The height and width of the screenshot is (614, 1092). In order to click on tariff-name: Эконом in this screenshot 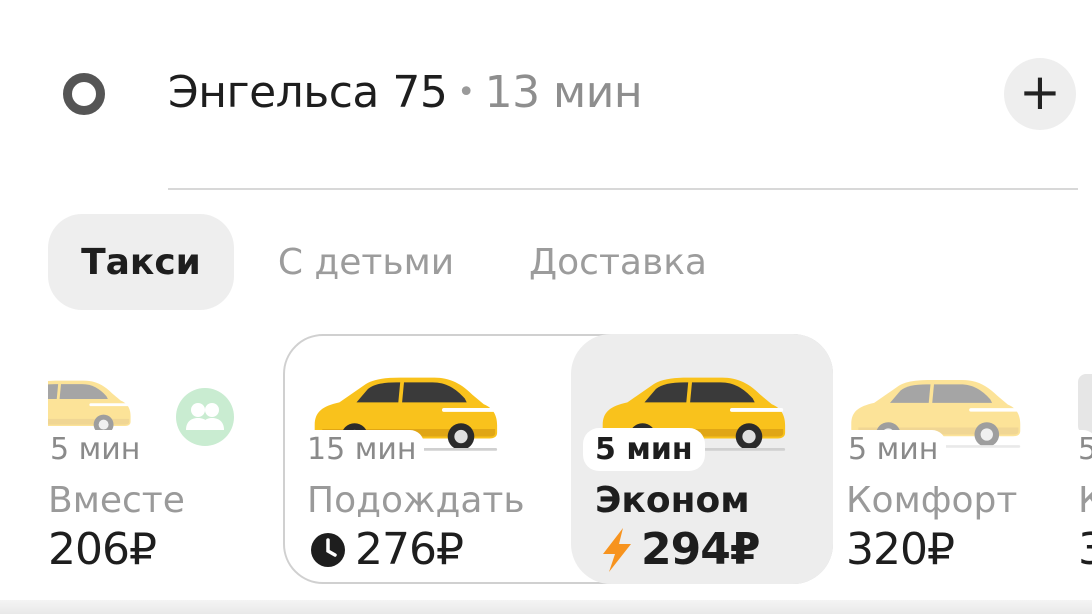, I will do `click(672, 500)`.